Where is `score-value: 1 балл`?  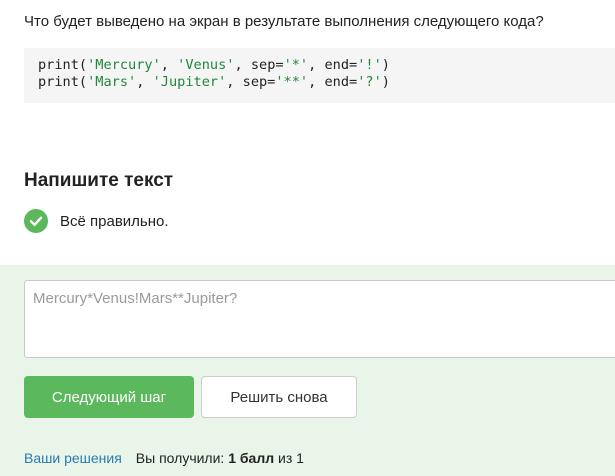
score-value: 1 балл is located at coordinates (251, 458).